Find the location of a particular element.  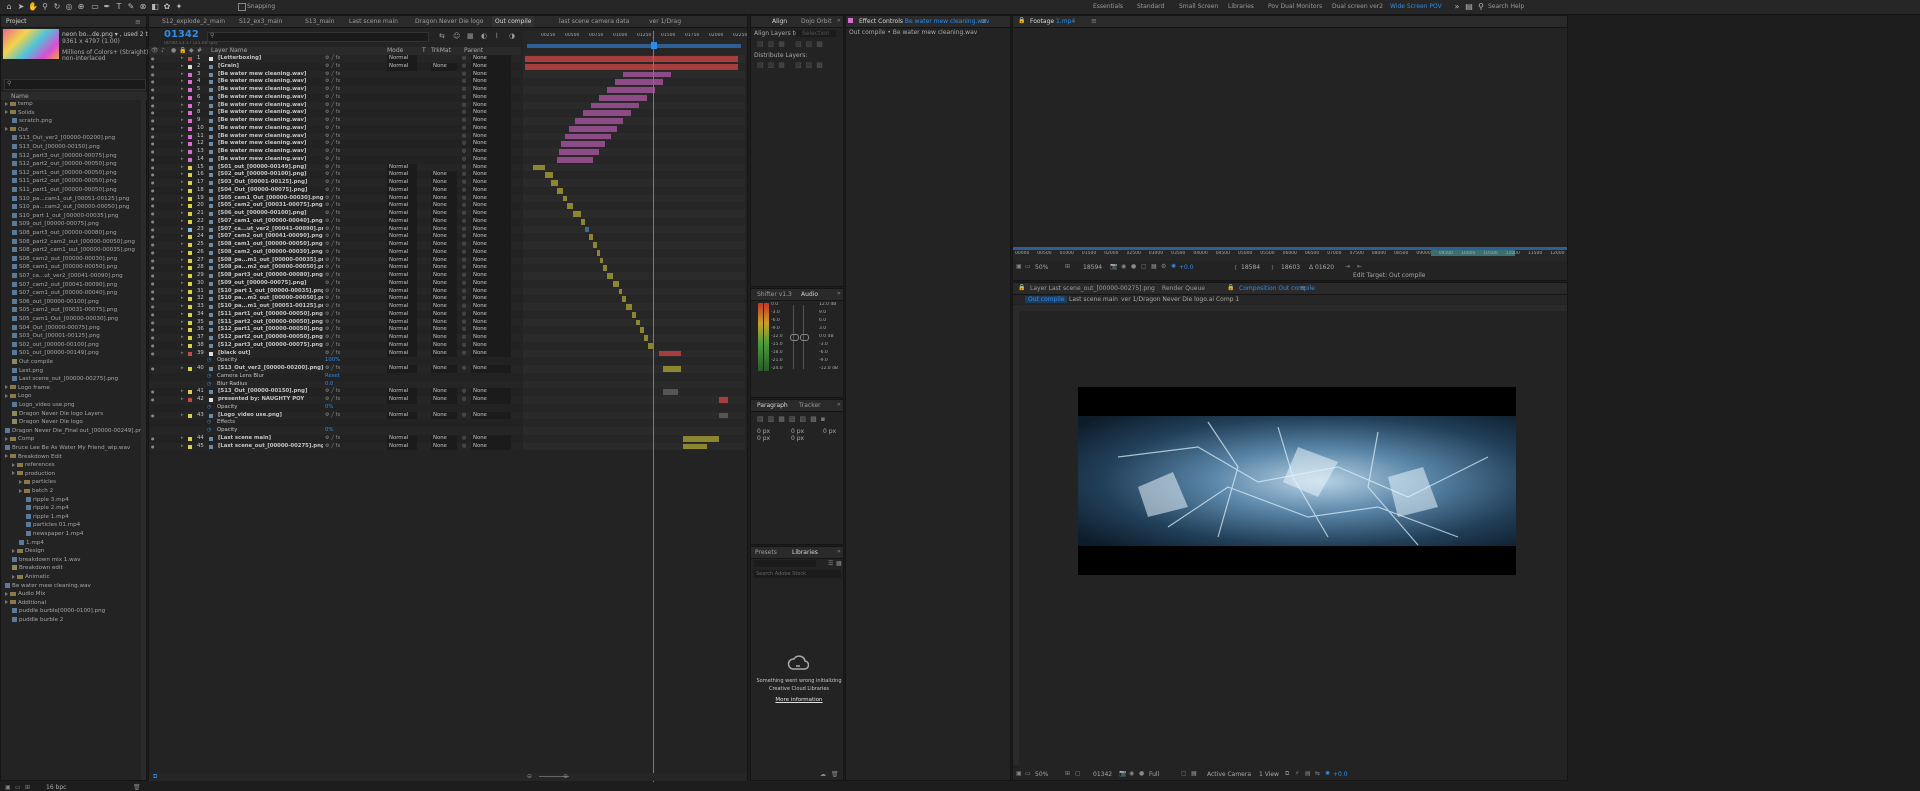

safe-margins-icon: ⊞ is located at coordinates (1067, 266).